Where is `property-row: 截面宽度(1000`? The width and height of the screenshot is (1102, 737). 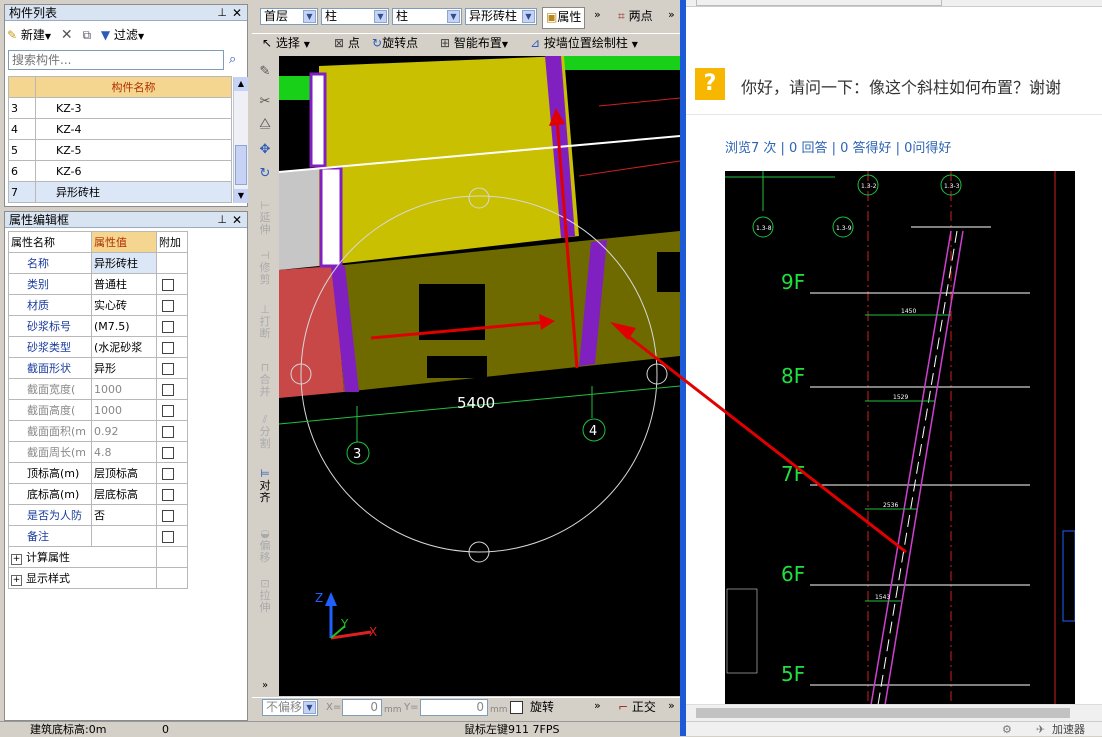 property-row: 截面宽度(1000 is located at coordinates (98, 389).